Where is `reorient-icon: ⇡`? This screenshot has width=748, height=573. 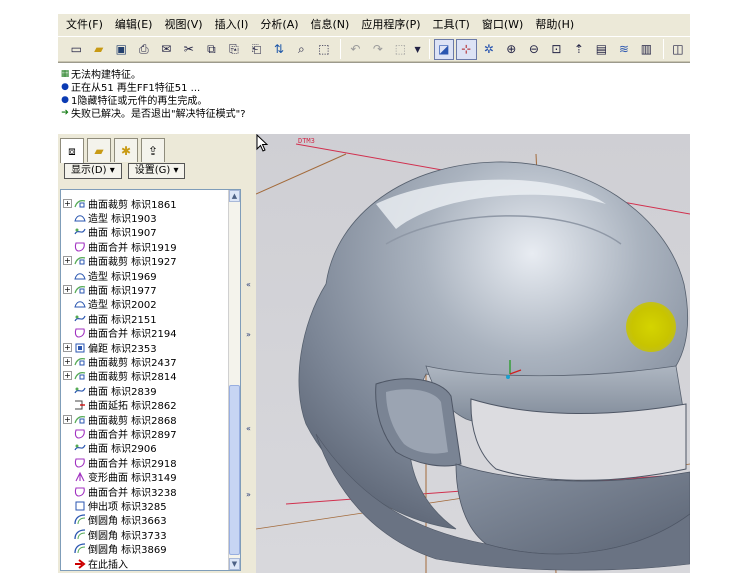 reorient-icon: ⇡ is located at coordinates (579, 49).